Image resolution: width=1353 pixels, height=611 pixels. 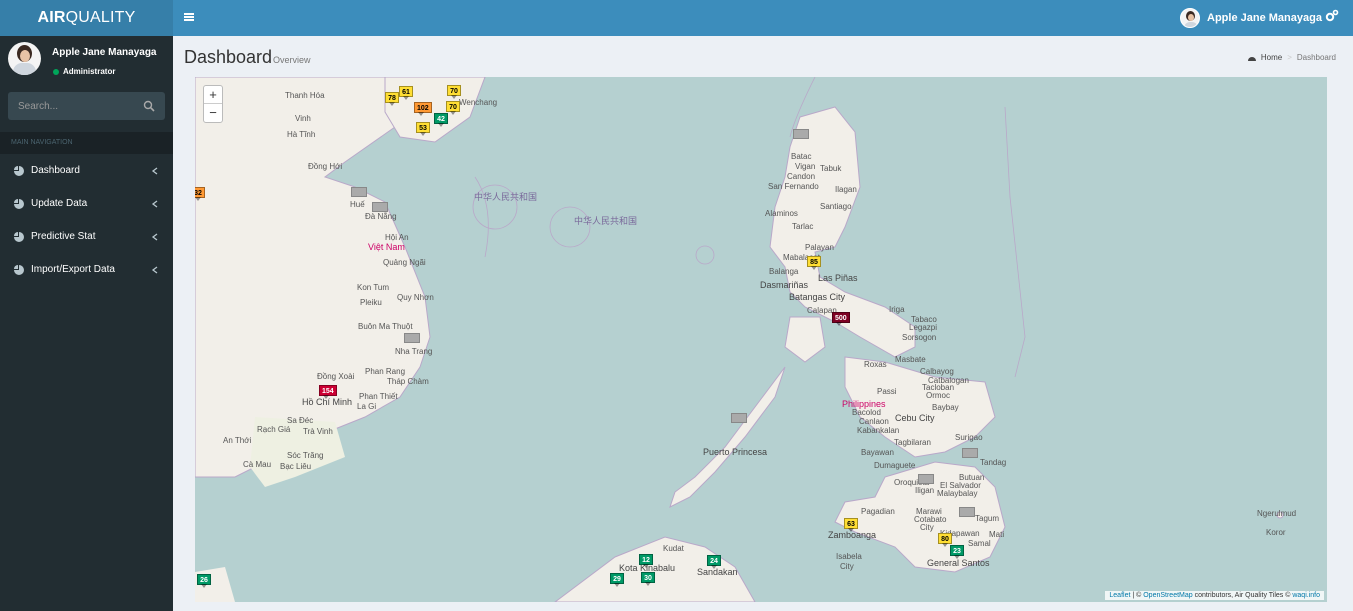 I want to click on map-label: Pleiku, so click(x=371, y=302).